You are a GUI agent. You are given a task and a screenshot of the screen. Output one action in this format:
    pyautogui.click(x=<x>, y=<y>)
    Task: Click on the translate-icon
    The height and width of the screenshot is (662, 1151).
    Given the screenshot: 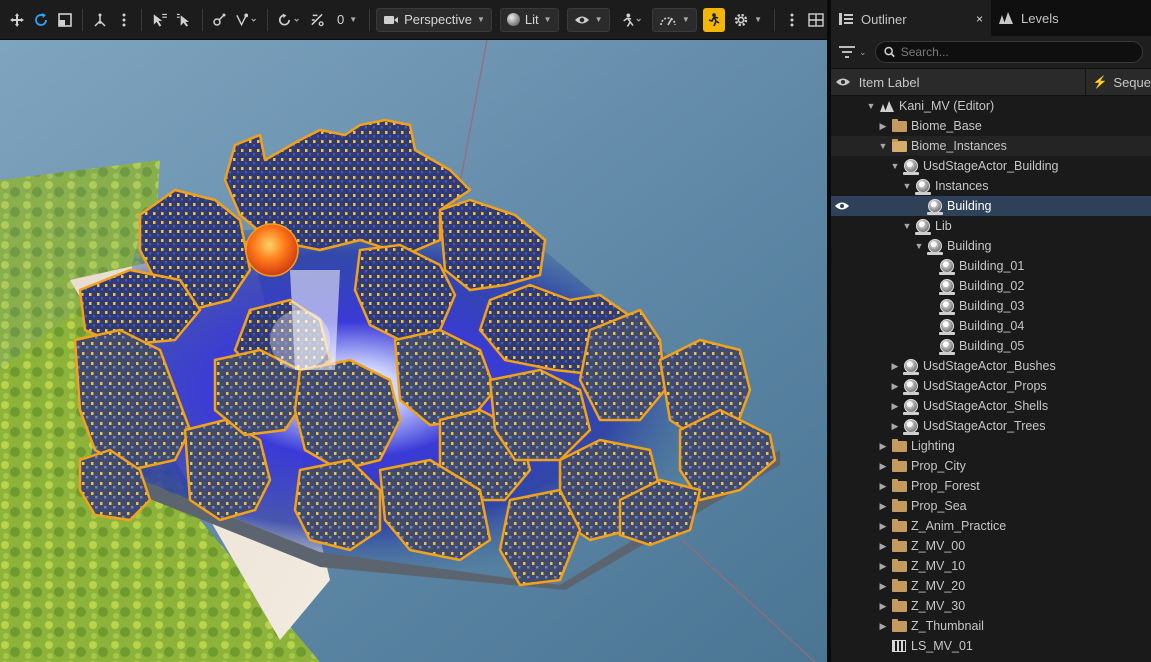 What is the action you would take?
    pyautogui.click(x=17, y=20)
    